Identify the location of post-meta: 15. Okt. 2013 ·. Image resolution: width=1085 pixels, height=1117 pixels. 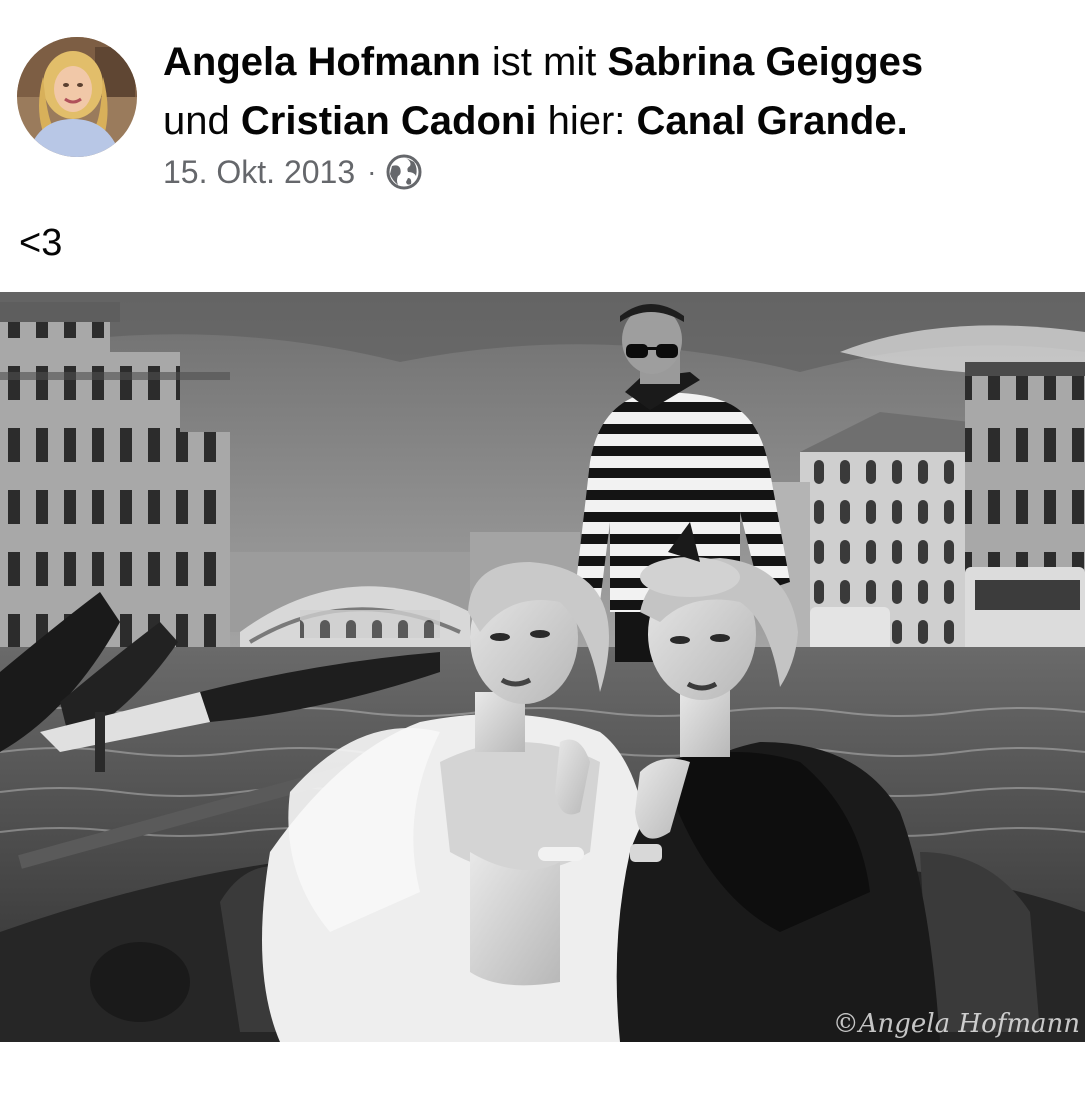
(292, 172).